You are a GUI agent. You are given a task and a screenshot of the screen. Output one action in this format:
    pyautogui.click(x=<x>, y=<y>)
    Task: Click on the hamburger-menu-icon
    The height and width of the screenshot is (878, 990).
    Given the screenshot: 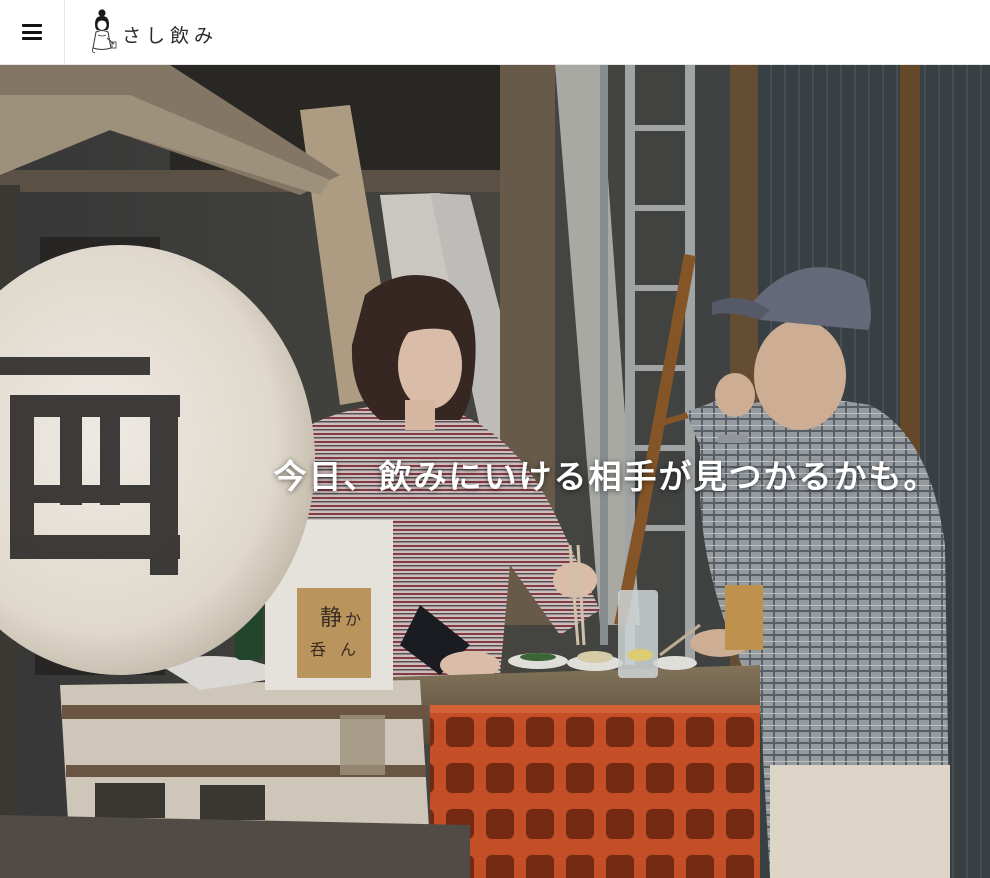 What is the action you would take?
    pyautogui.click(x=32, y=32)
    